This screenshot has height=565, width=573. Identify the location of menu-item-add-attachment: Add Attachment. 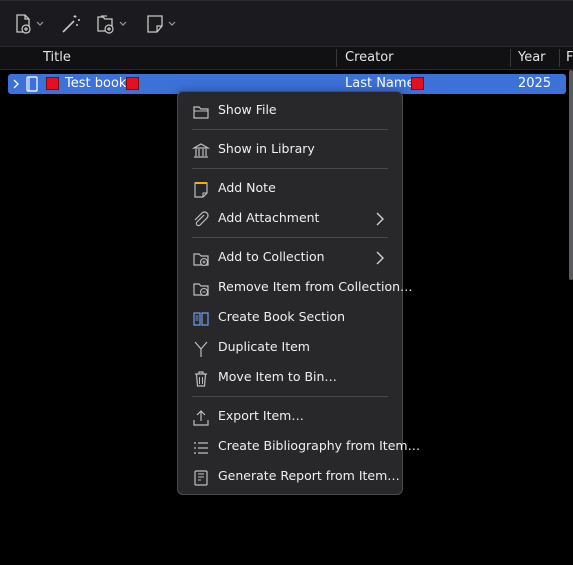
(290, 219).